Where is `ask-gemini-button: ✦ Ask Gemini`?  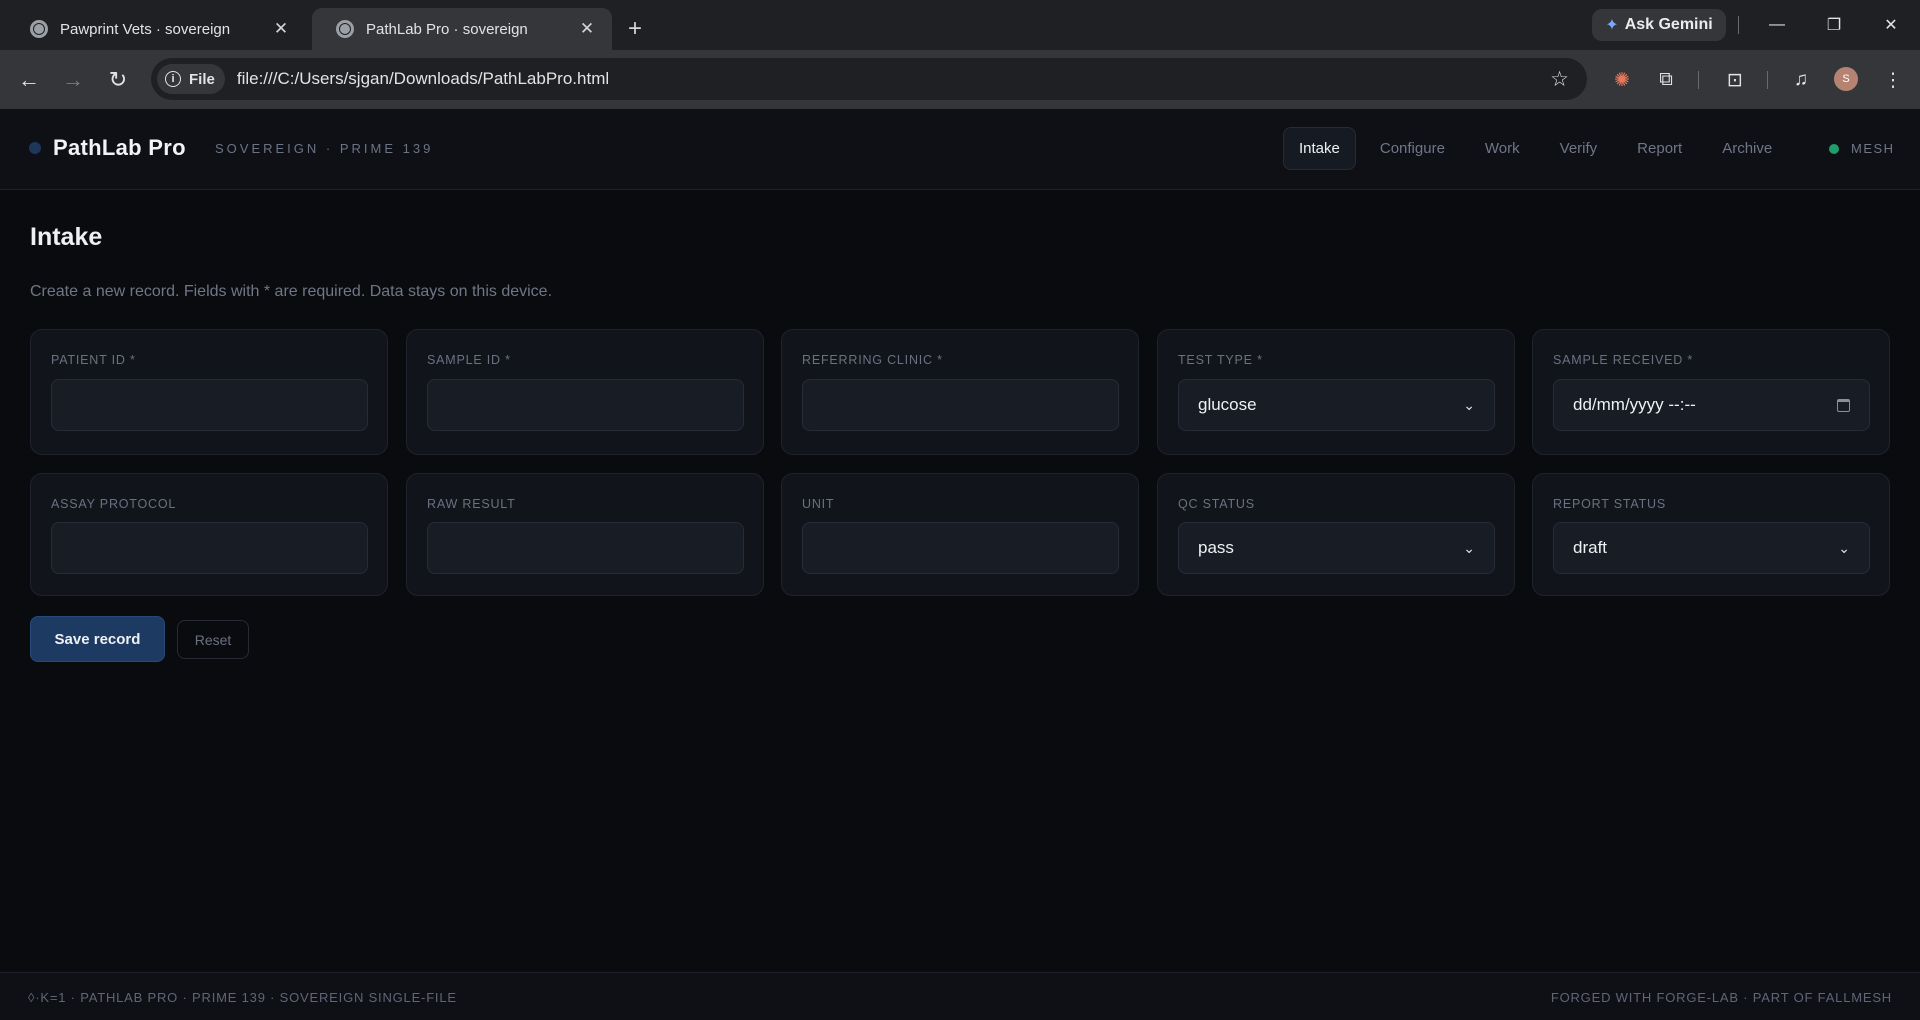
ask-gemini-button: ✦ Ask Gemini is located at coordinates (1659, 25).